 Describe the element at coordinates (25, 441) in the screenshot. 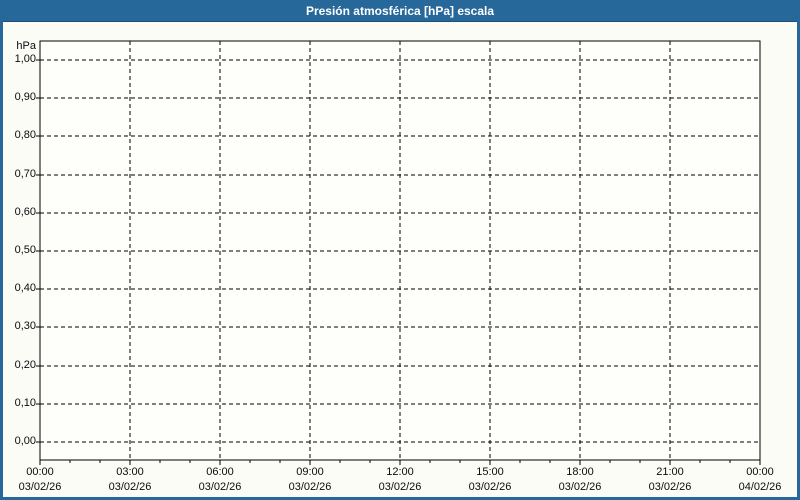

I see `y-tick-label: 0,00` at that location.